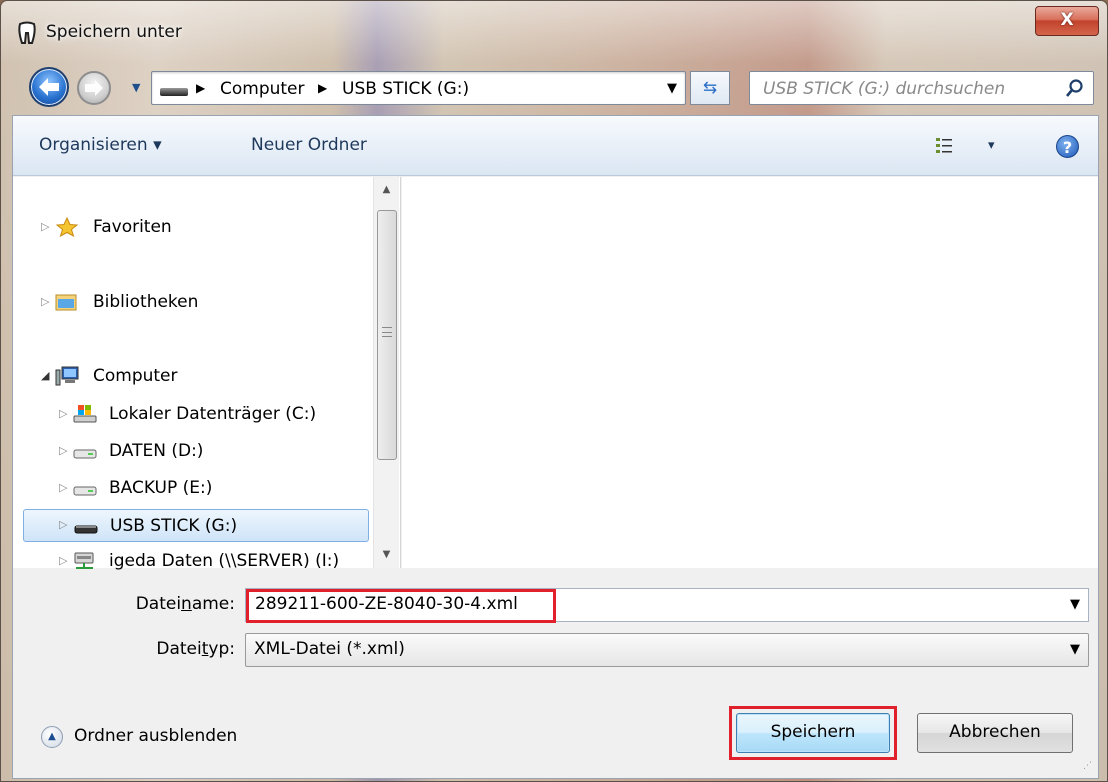  What do you see at coordinates (185, 604) in the screenshot?
I see `filename-label: Dateiname:` at bounding box center [185, 604].